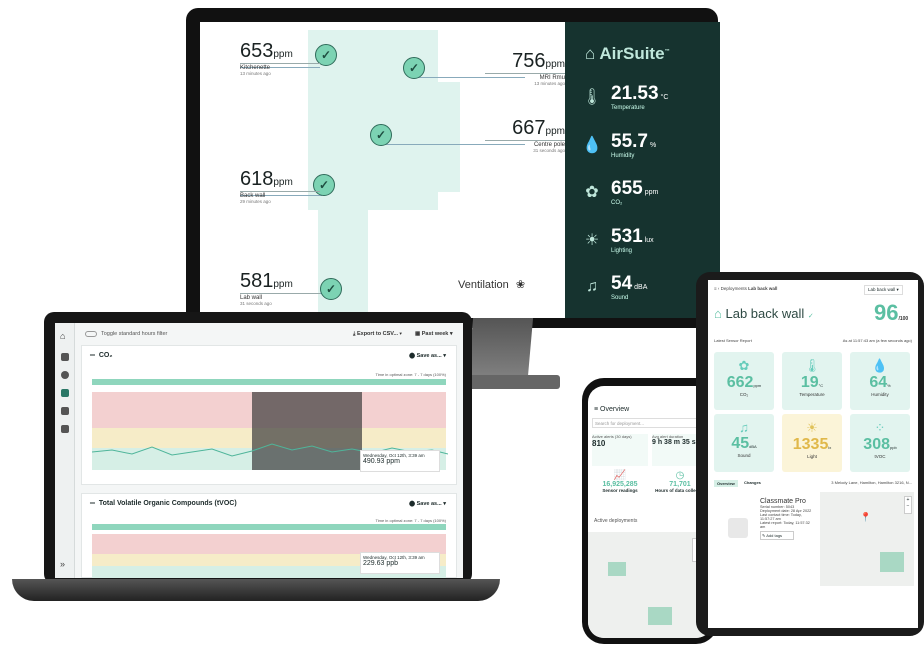 Image resolution: width=924 pixels, height=646 pixels. I want to click on add-tags-button: ✎ Add tags, so click(777, 535).